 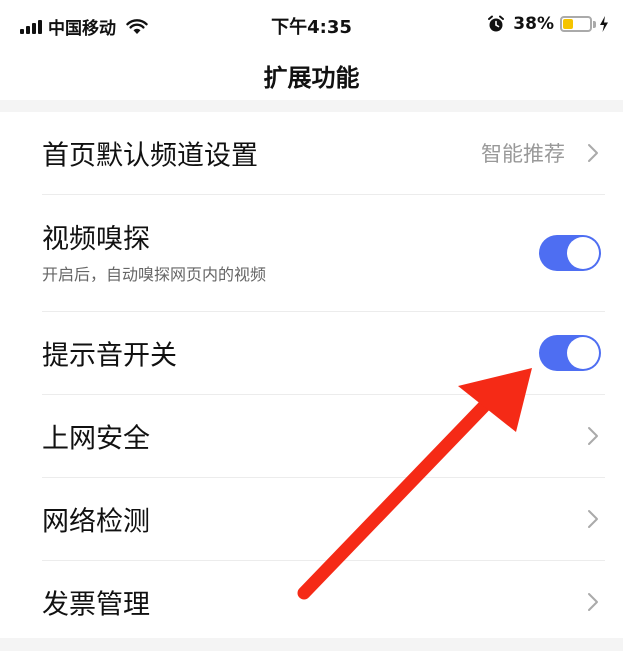 What do you see at coordinates (568, 24) in the screenshot?
I see `battery-fill` at bounding box center [568, 24].